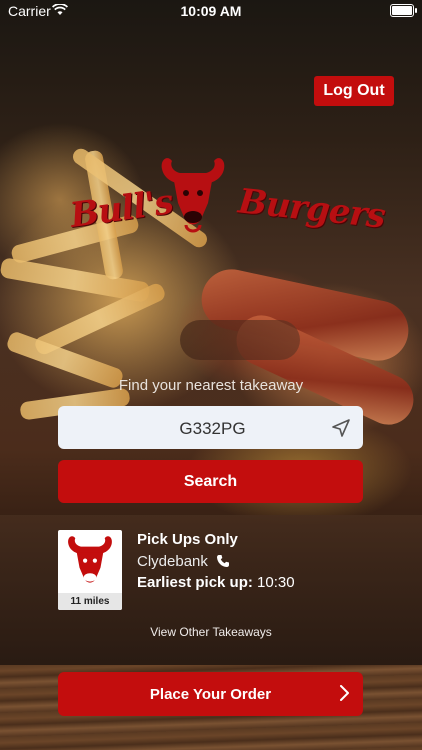 Image resolution: width=422 pixels, height=750 pixels. I want to click on postcode-field, so click(212, 428).